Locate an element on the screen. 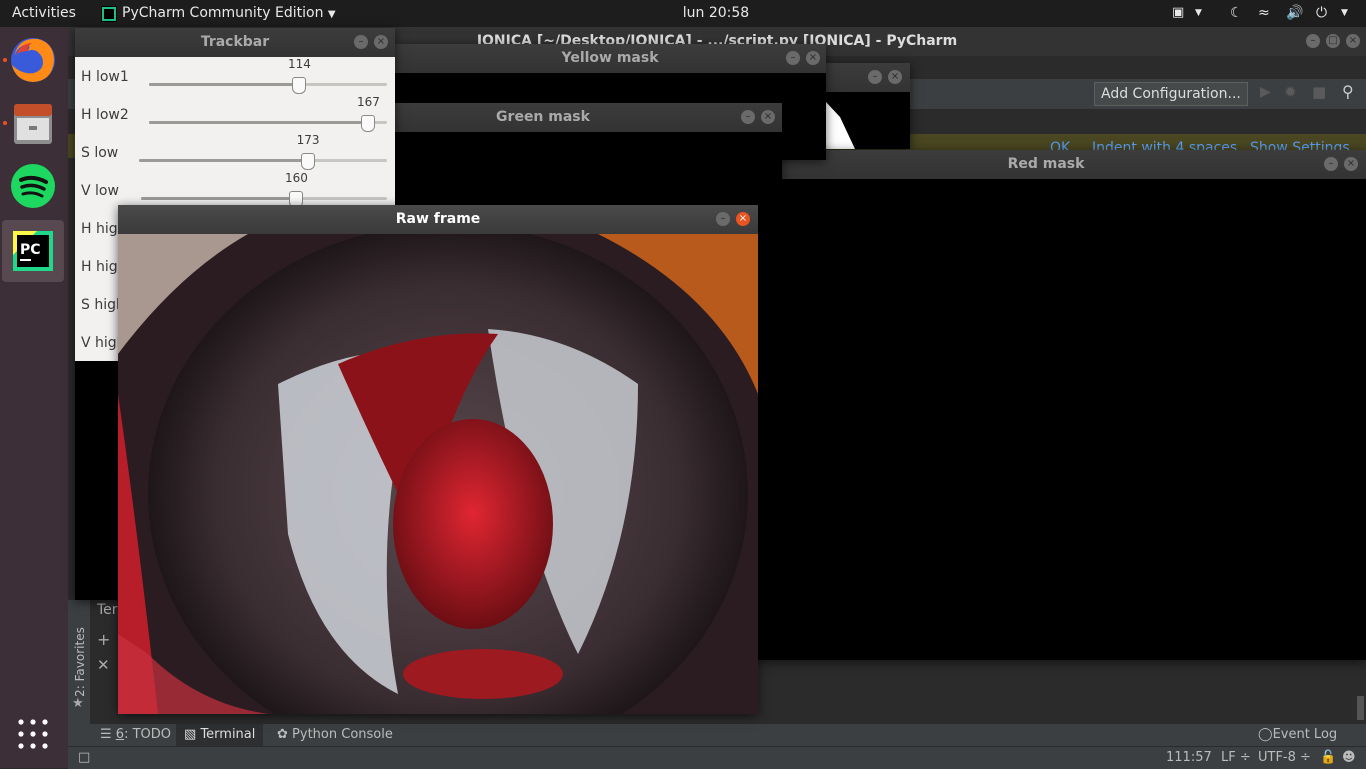  clock: lun 20:58 is located at coordinates (716, 13).